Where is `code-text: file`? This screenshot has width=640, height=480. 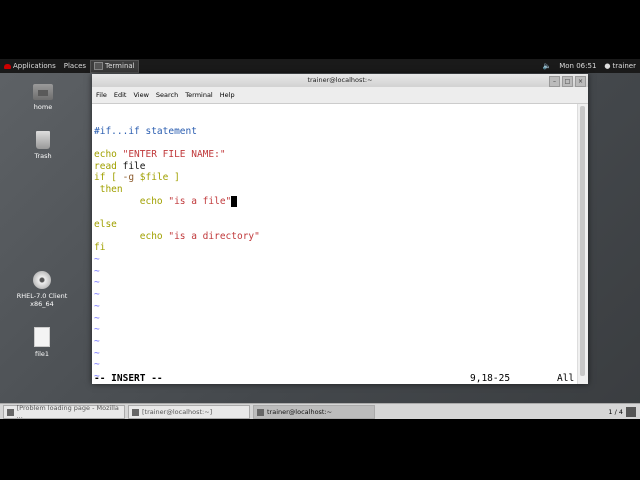
code-text: file is located at coordinates (131, 166).